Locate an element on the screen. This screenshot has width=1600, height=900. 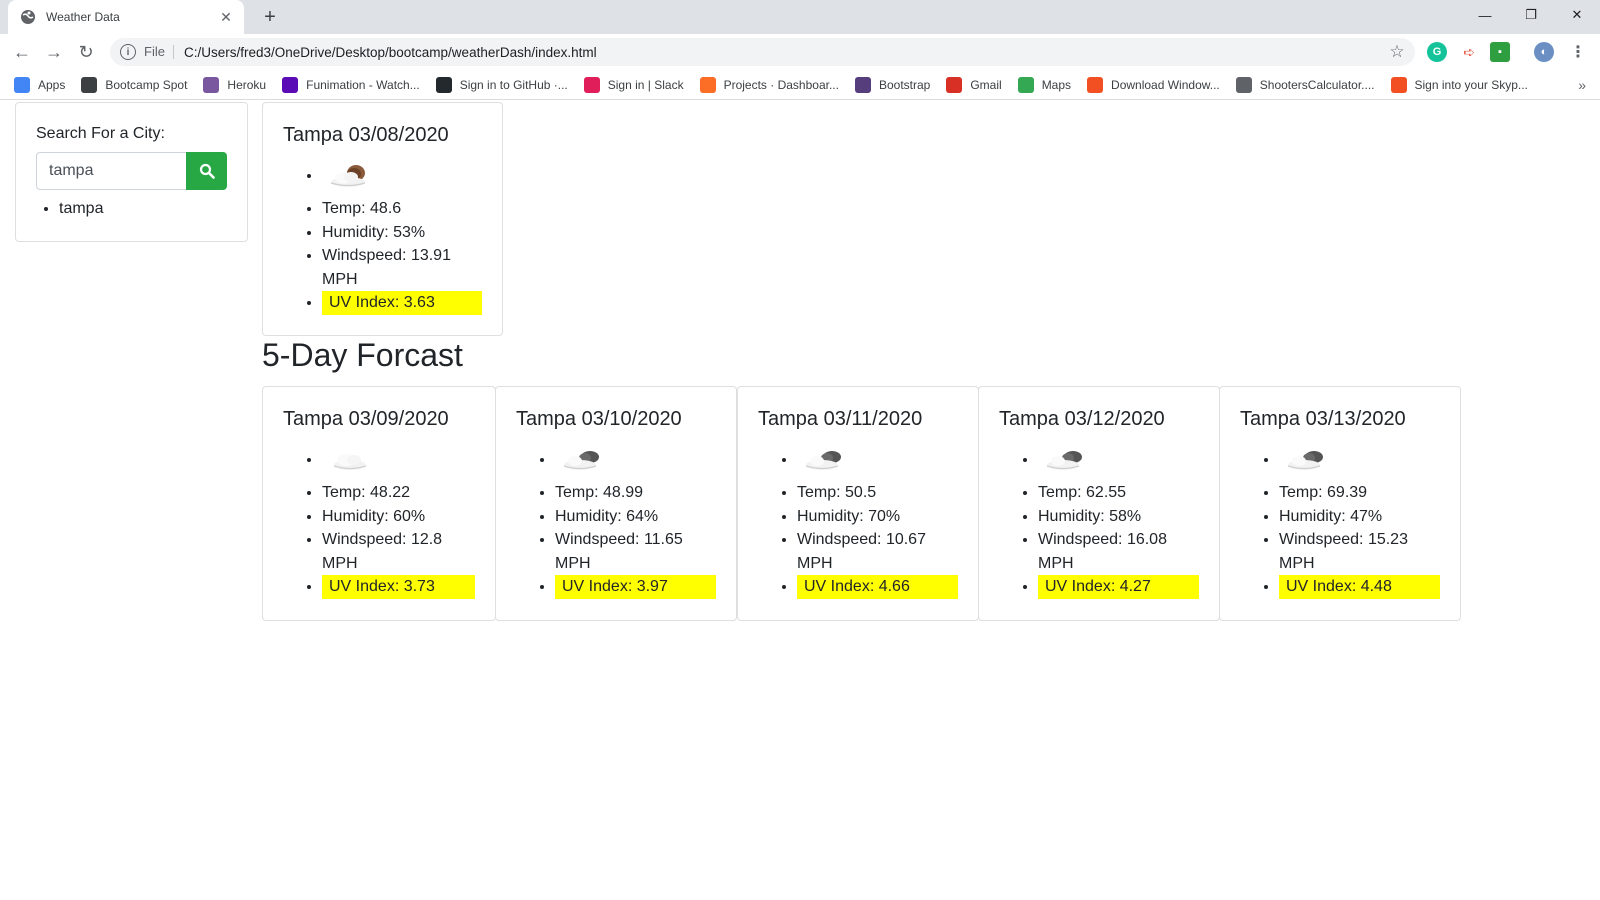
forward-button: → is located at coordinates (54, 52).